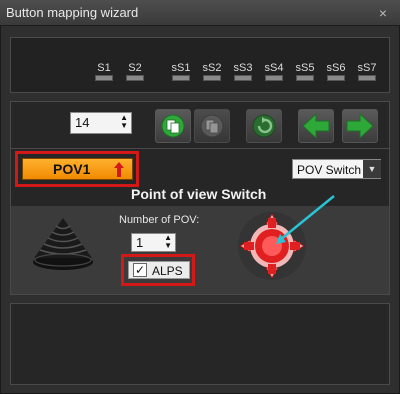 The image size is (400, 394). What do you see at coordinates (372, 169) in the screenshot?
I see `chevron-down-icon: ▼` at bounding box center [372, 169].